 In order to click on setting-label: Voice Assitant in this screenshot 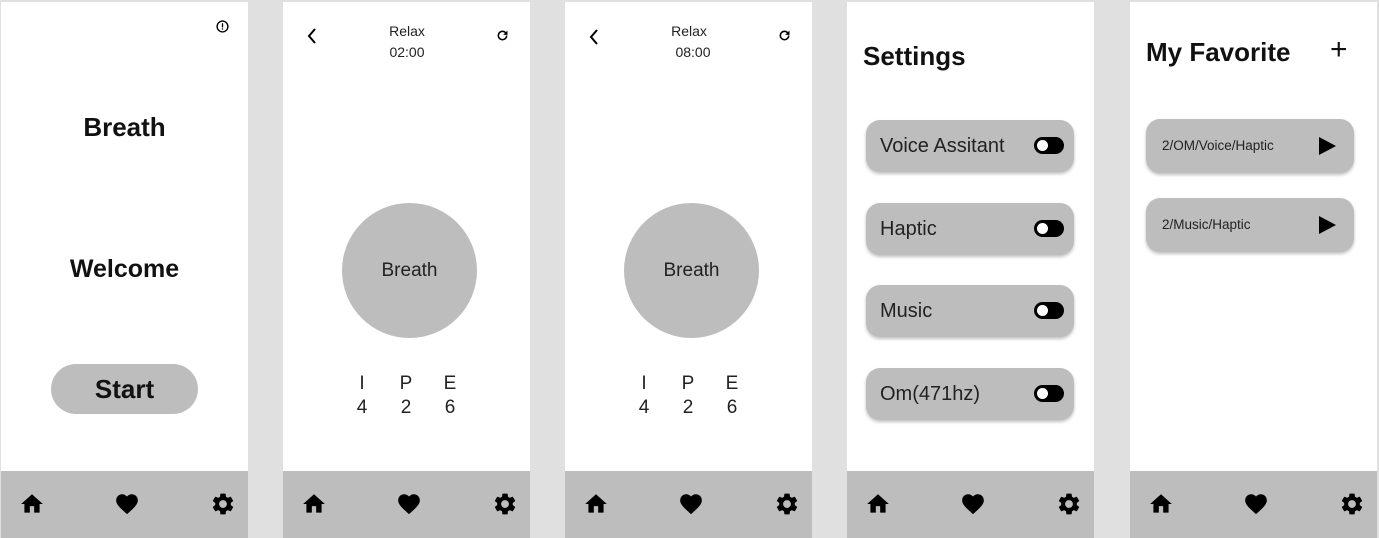, I will do `click(942, 146)`.